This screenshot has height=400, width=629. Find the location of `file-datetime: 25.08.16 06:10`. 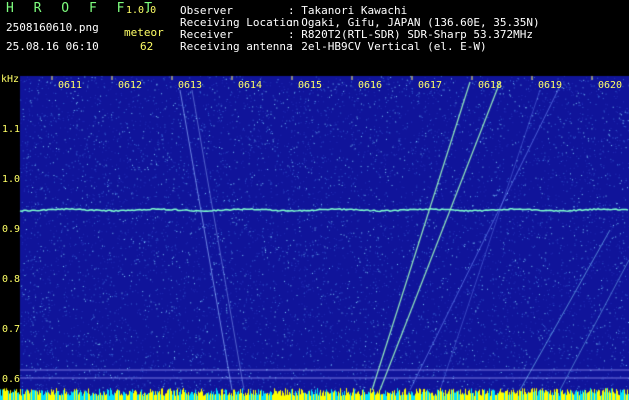

file-datetime: 25.08.16 06:10 is located at coordinates (52, 46).